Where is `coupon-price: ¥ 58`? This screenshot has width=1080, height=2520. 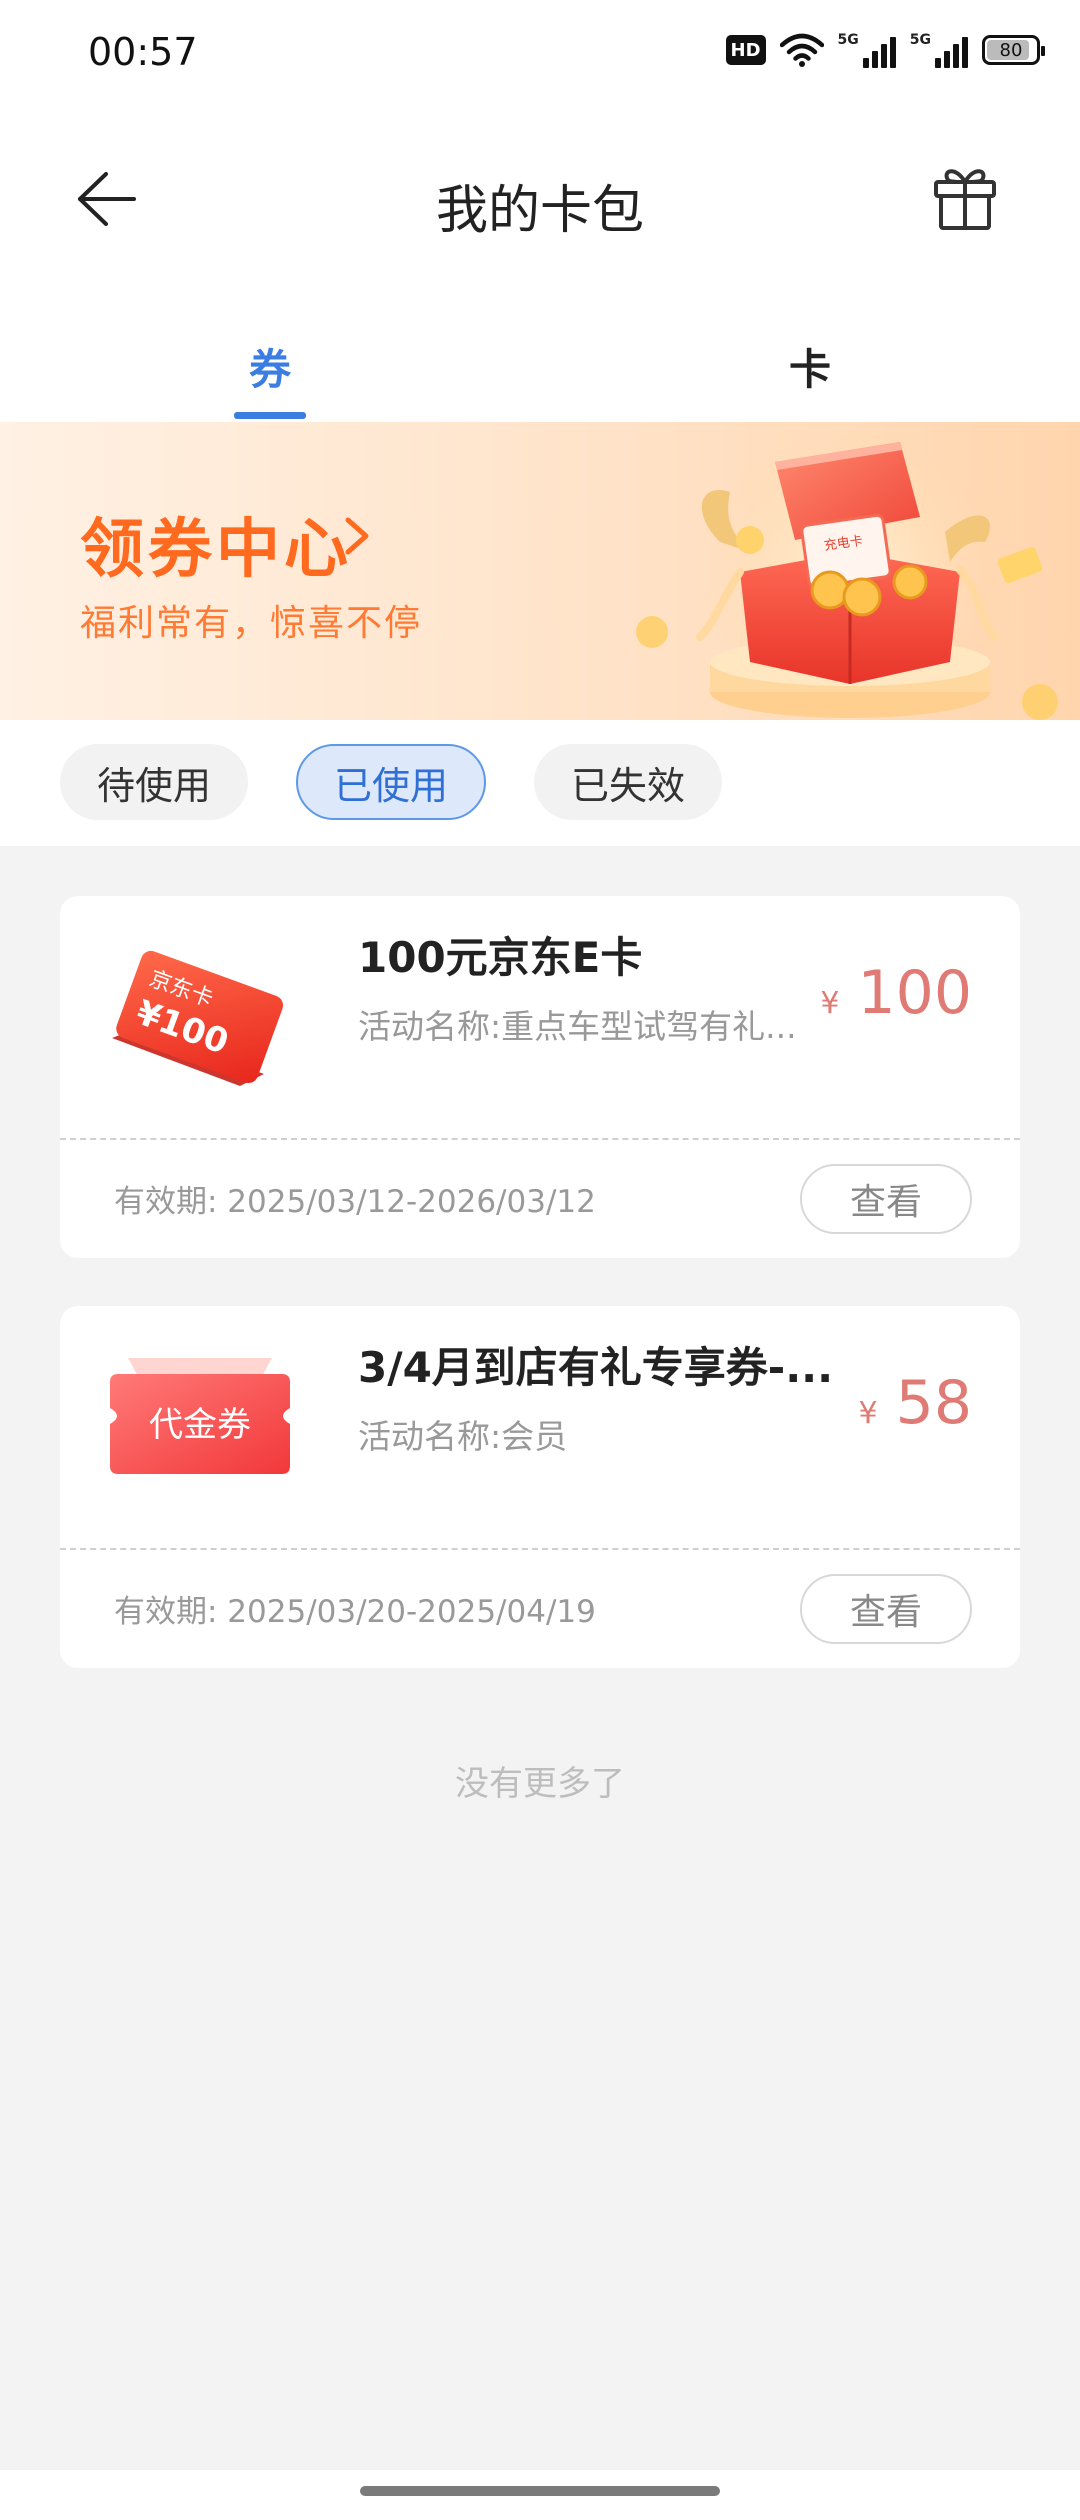
coupon-price: ¥ 58 is located at coordinates (915, 1403).